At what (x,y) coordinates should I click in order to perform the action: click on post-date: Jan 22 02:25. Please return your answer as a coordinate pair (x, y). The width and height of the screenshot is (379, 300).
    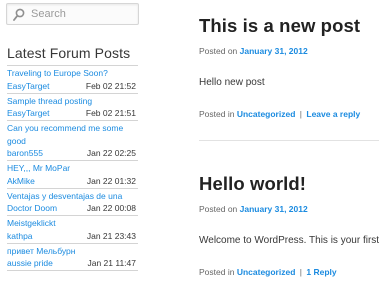
    Looking at the image, I should click on (111, 153).